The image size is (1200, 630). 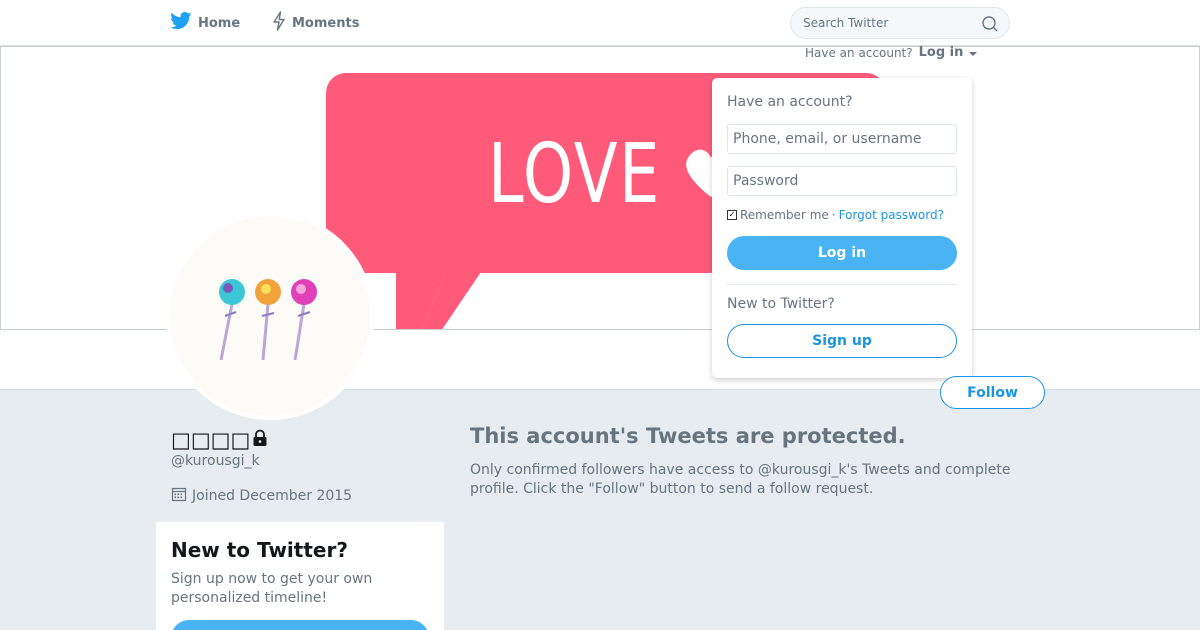 I want to click on remember-row: ✓ Remember me · Forgot password?, so click(x=835, y=215).